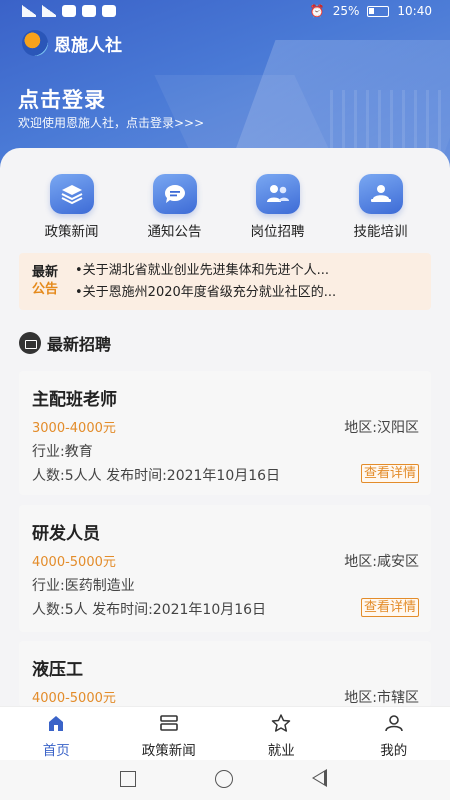 Image resolution: width=450 pixels, height=800 pixels. What do you see at coordinates (66, 534) in the screenshot?
I see `job-title: 研发人员` at bounding box center [66, 534].